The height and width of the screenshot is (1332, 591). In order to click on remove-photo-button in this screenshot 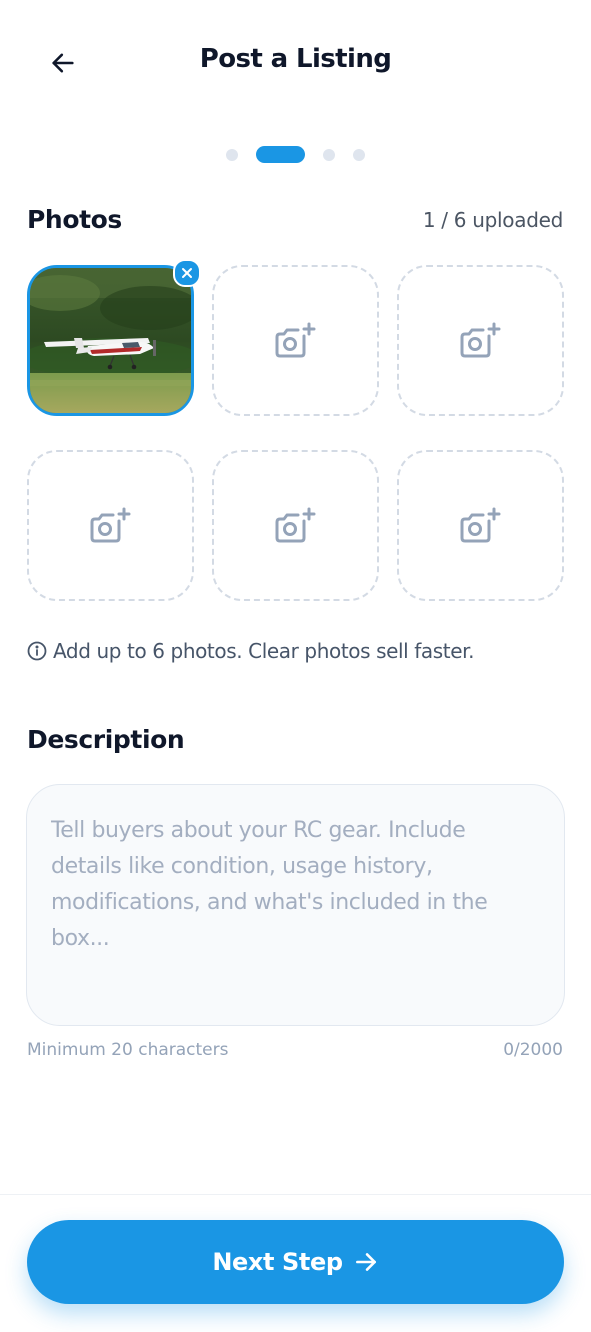, I will do `click(187, 273)`.